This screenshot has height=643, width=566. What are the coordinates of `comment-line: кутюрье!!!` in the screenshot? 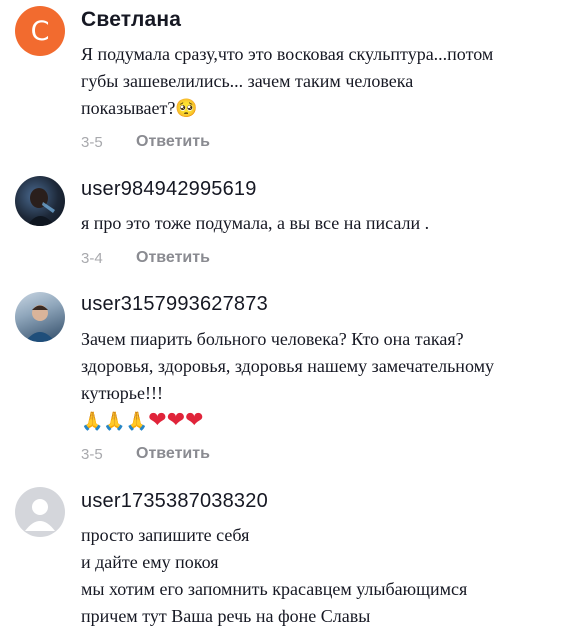 It's located at (122, 393).